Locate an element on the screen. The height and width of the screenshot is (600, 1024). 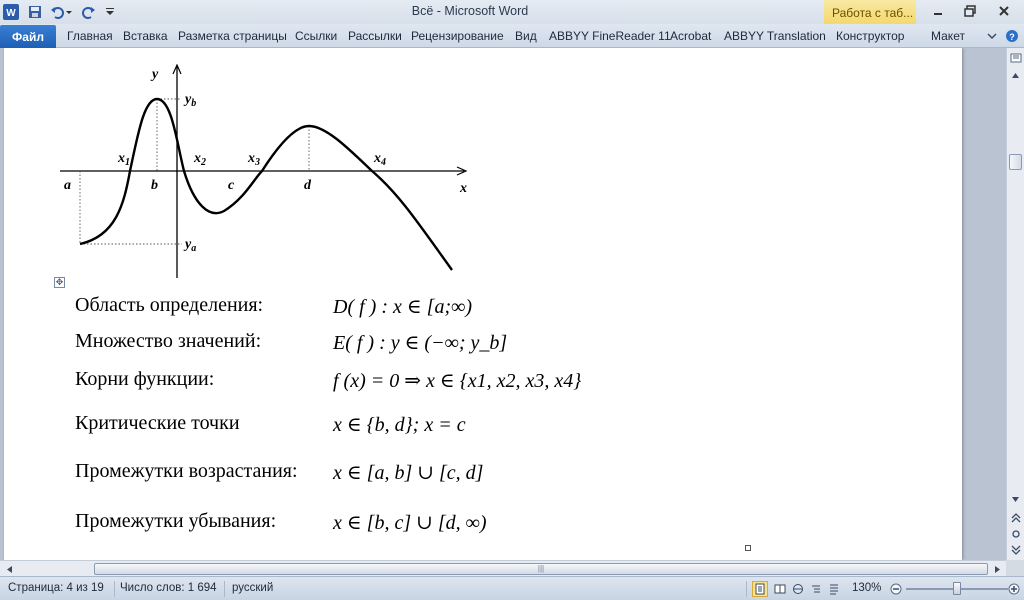
vertical-scrollbar is located at coordinates (1015, 304).